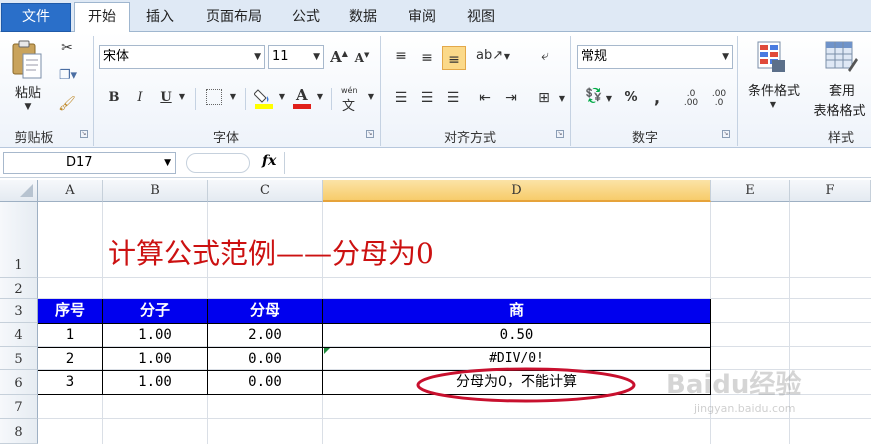  I want to click on header-cell-denominator: 分母, so click(265, 311).